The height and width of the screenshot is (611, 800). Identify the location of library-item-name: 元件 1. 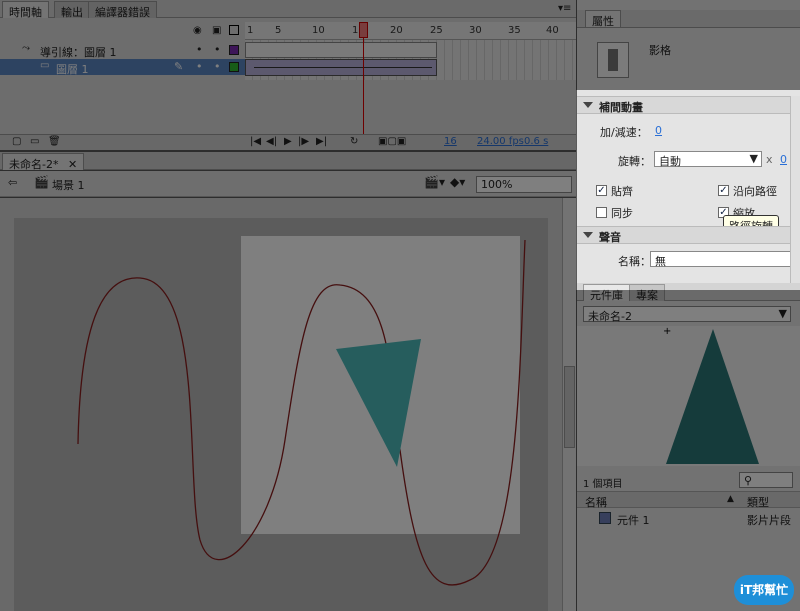
(633, 520).